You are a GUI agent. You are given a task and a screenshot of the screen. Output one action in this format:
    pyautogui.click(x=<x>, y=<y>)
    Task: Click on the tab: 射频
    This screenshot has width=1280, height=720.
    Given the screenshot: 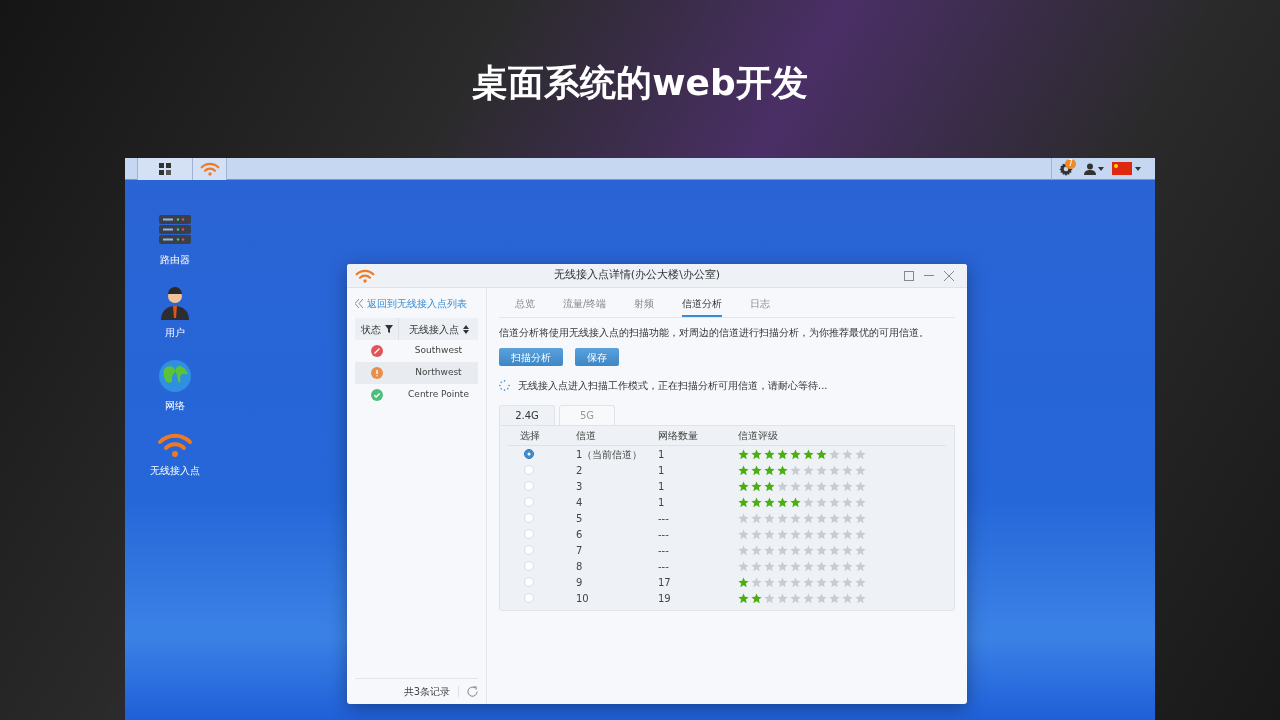 What is the action you would take?
    pyautogui.click(x=644, y=306)
    